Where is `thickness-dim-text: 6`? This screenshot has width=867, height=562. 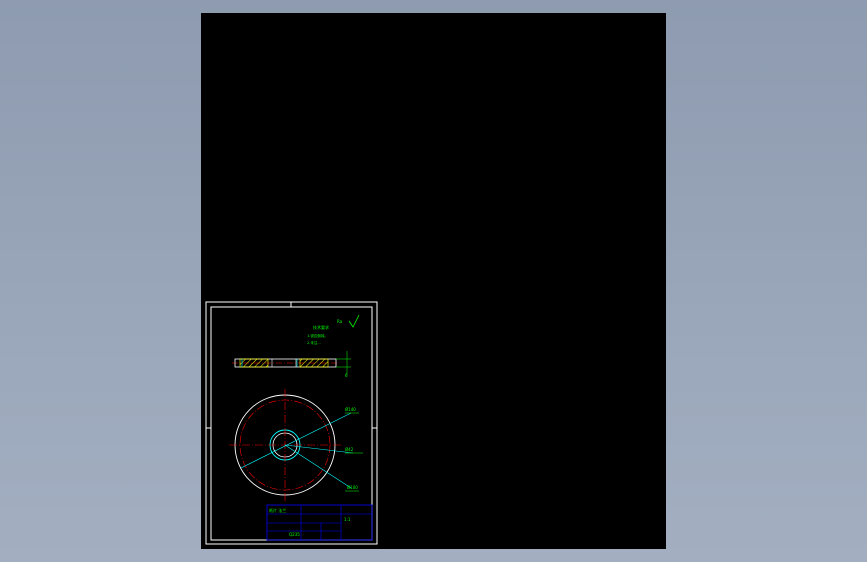 thickness-dim-text: 6 is located at coordinates (346, 375).